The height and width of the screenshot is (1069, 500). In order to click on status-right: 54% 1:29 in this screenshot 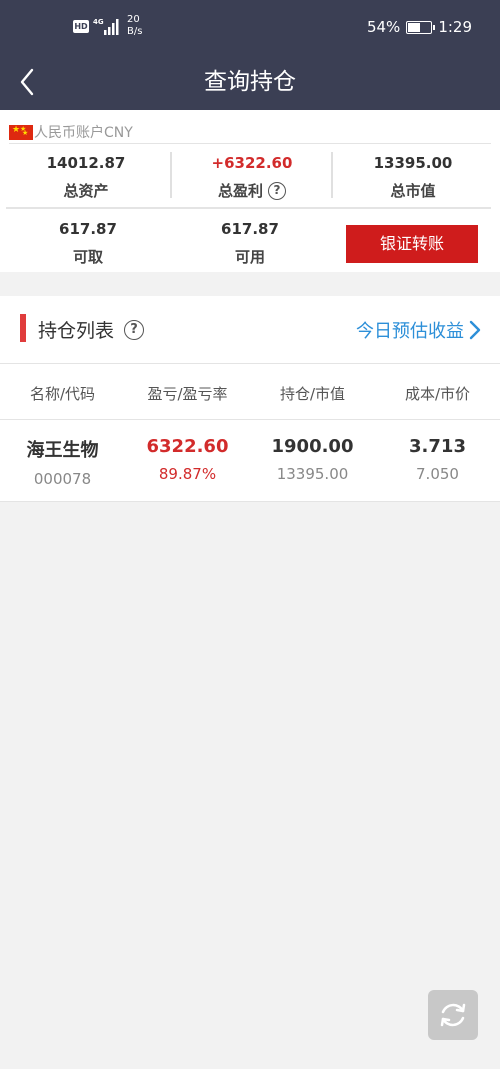, I will do `click(419, 27)`.